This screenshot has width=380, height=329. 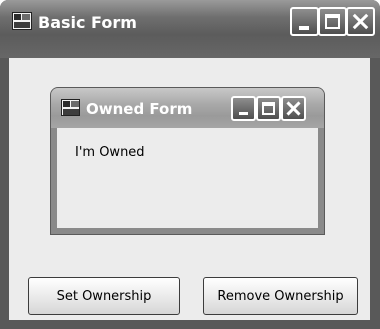 What do you see at coordinates (243, 108) in the screenshot?
I see `owned-minimize-button` at bounding box center [243, 108].